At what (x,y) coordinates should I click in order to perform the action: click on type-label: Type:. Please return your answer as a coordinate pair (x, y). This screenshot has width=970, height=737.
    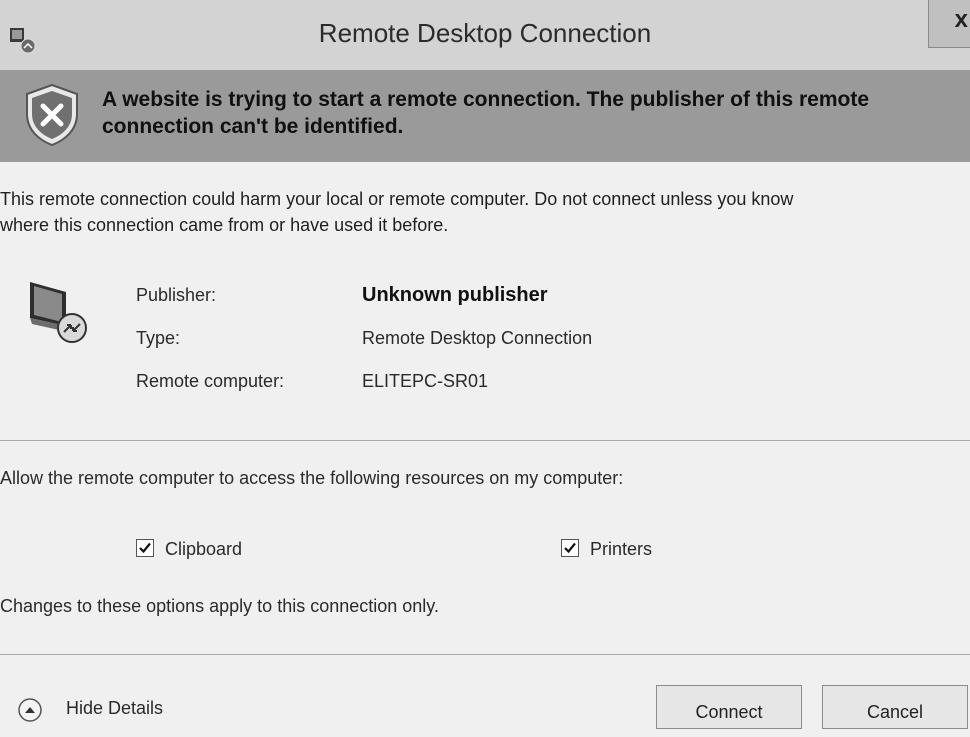
    Looking at the image, I should click on (158, 338).